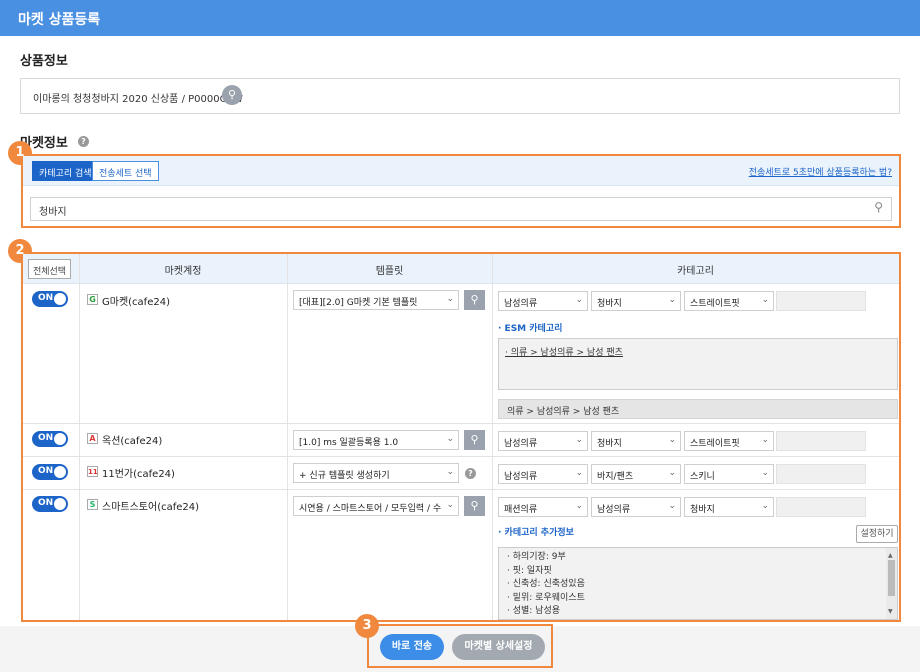  I want to click on smartstore-icon: S, so click(92, 504).